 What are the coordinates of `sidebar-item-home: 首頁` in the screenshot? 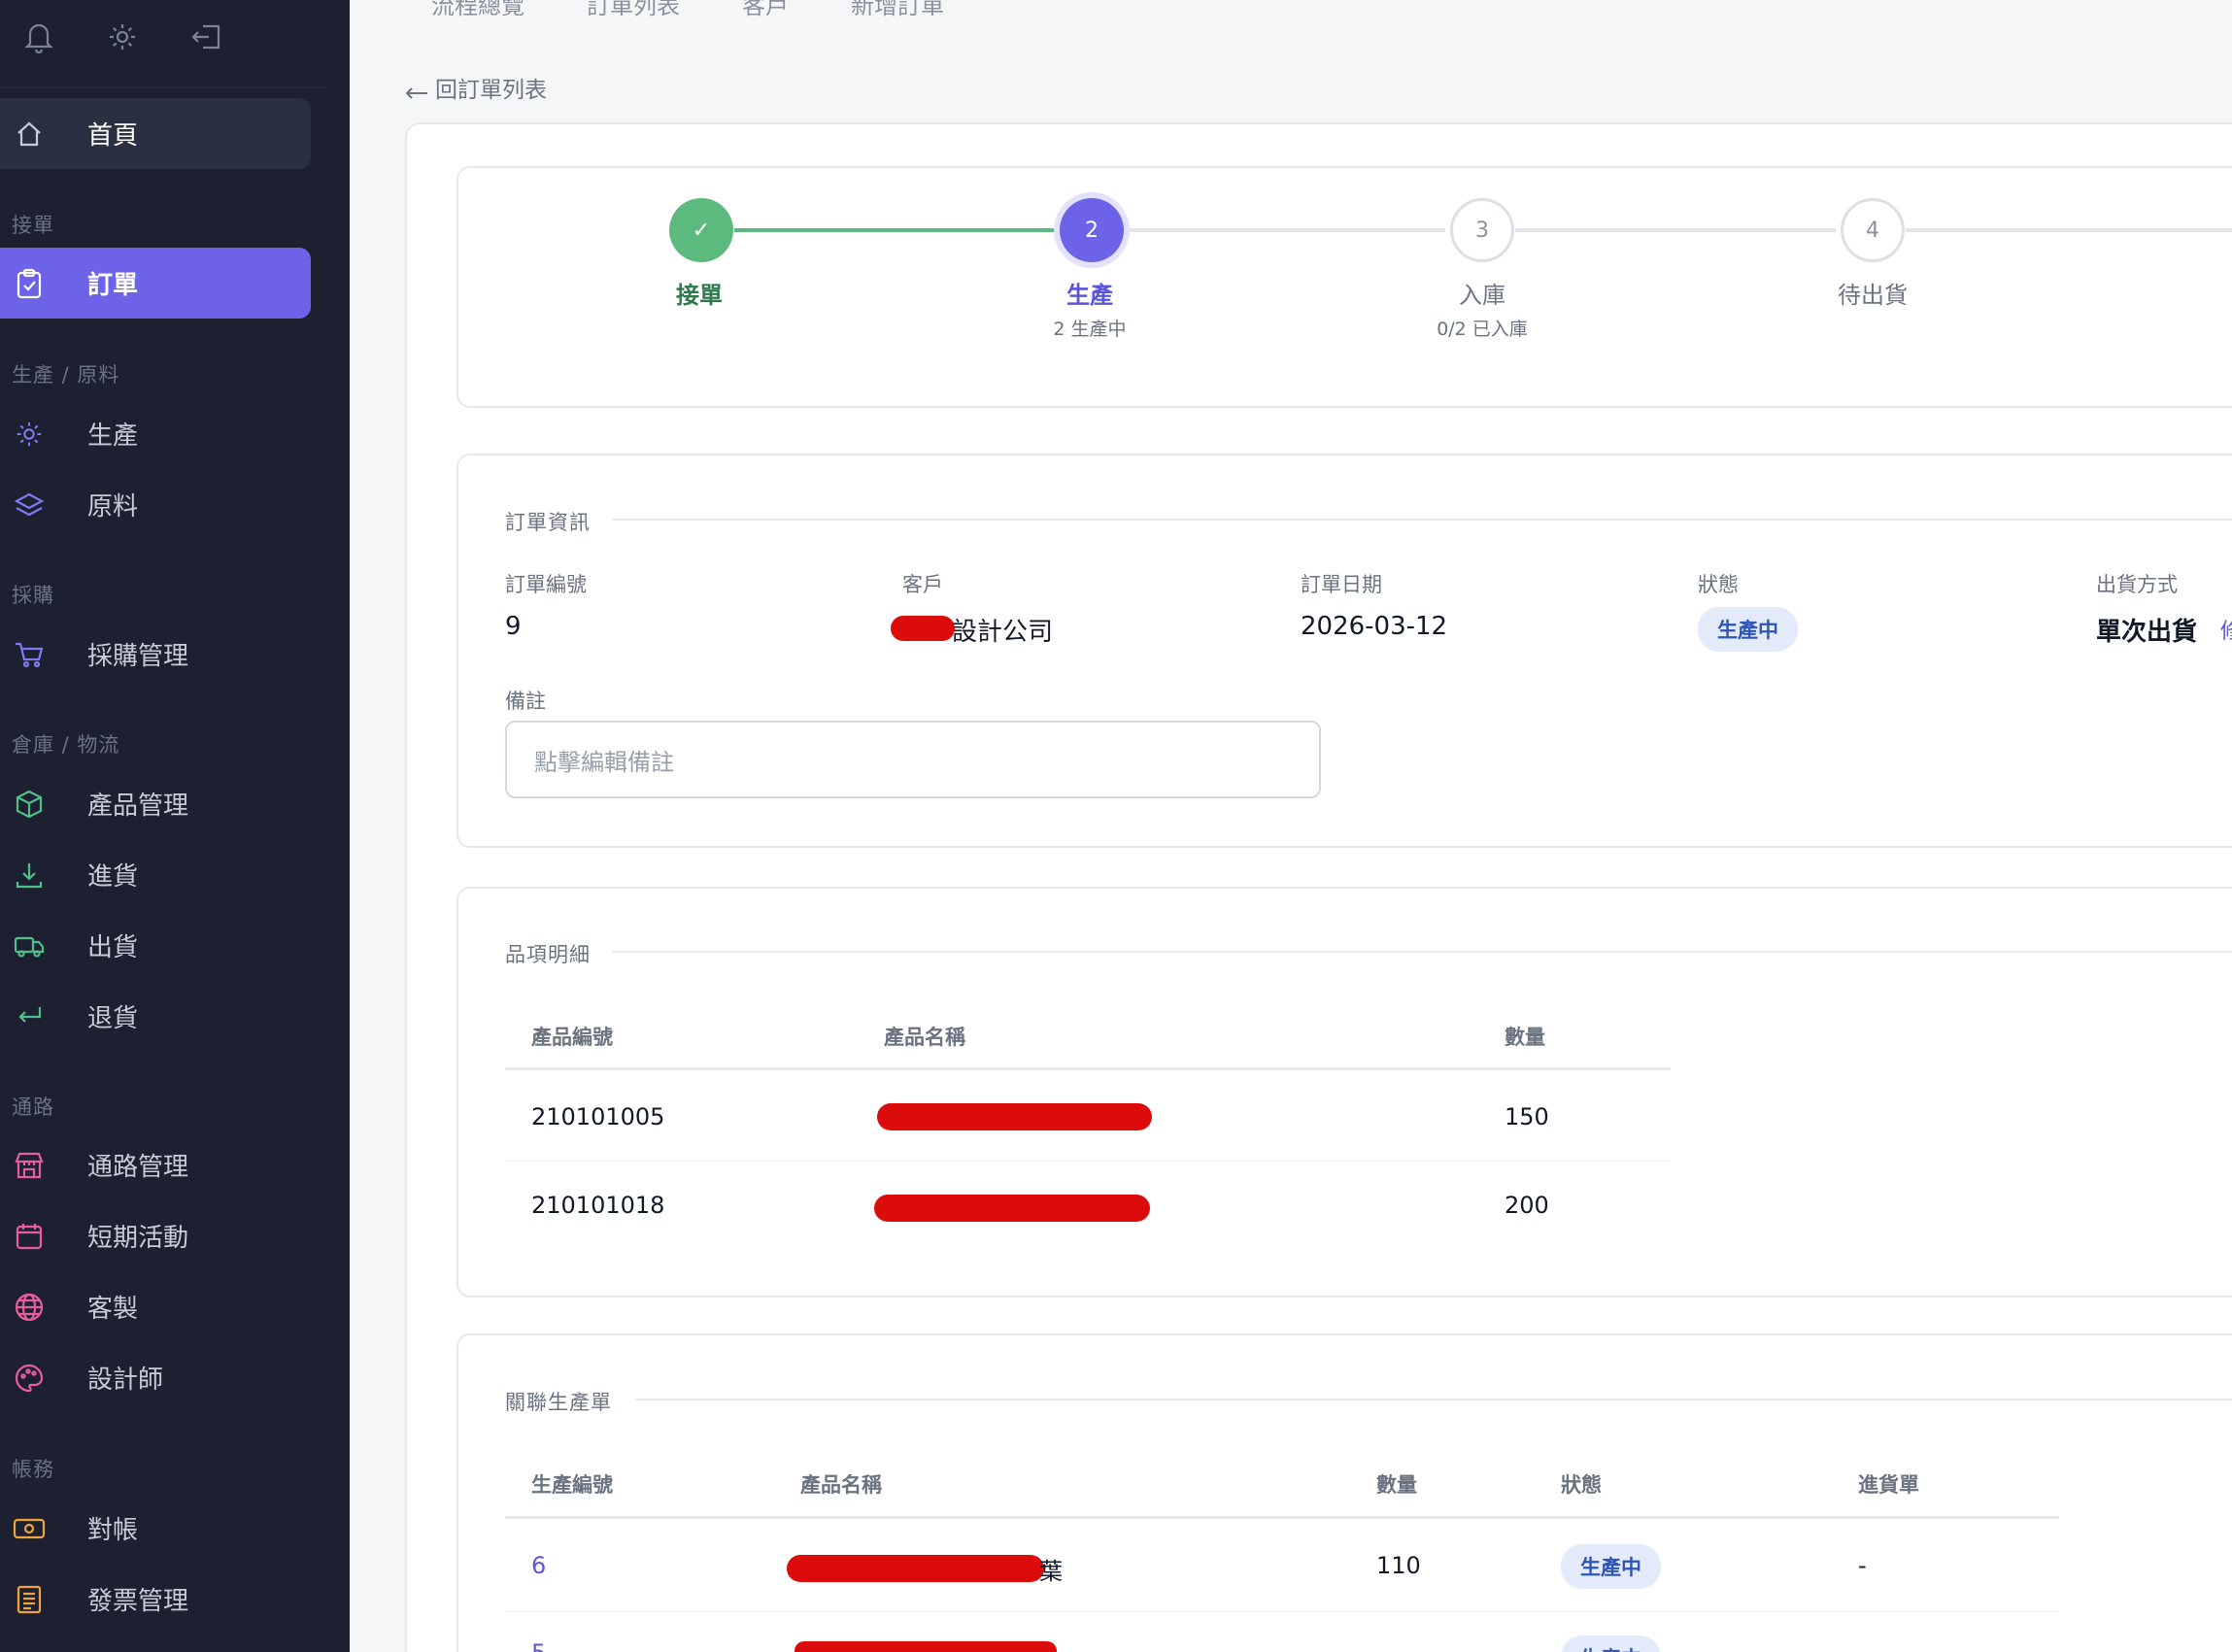 It's located at (155, 133).